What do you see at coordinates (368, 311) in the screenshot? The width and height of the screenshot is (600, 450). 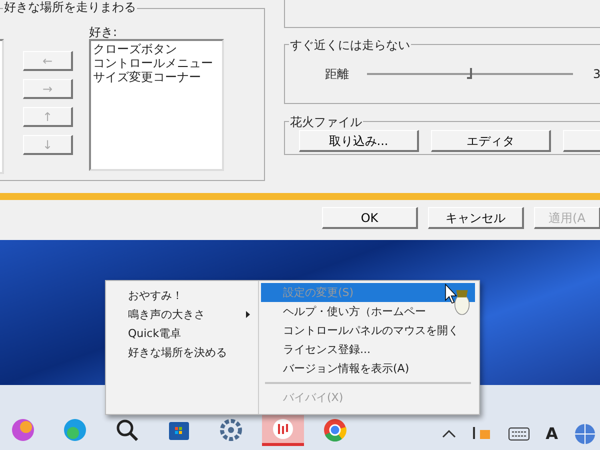 I see `menu-item: ヘルプ・使い方（ホームペー` at bounding box center [368, 311].